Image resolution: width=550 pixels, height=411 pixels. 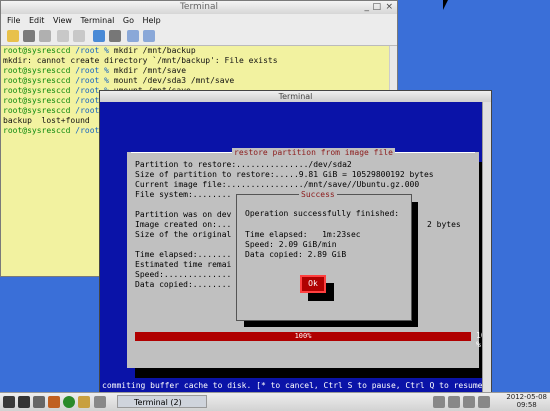 I want to click on titlebar-2: Terminal, so click(x=295, y=96).